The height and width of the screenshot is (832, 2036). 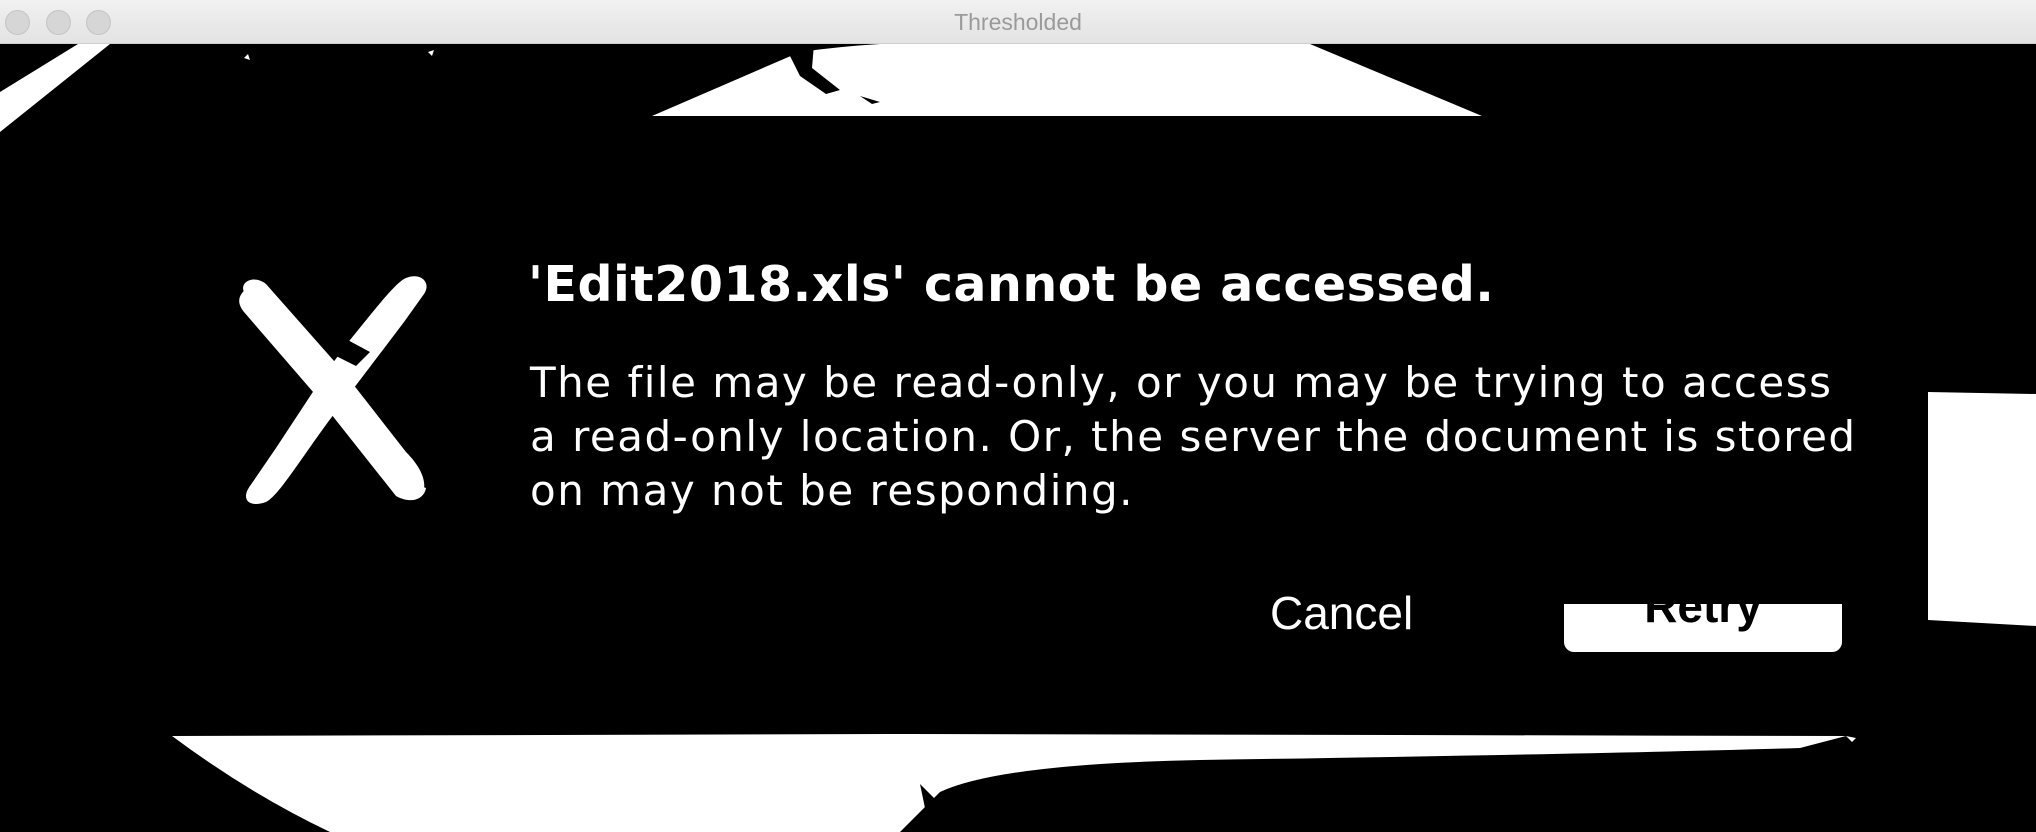 What do you see at coordinates (333, 390) in the screenshot?
I see `error-x-icon` at bounding box center [333, 390].